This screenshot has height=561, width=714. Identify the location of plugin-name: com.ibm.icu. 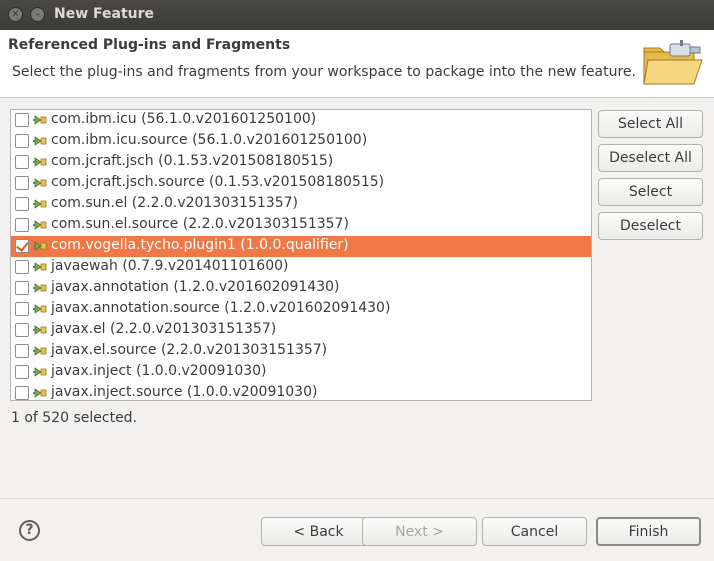
(94, 119).